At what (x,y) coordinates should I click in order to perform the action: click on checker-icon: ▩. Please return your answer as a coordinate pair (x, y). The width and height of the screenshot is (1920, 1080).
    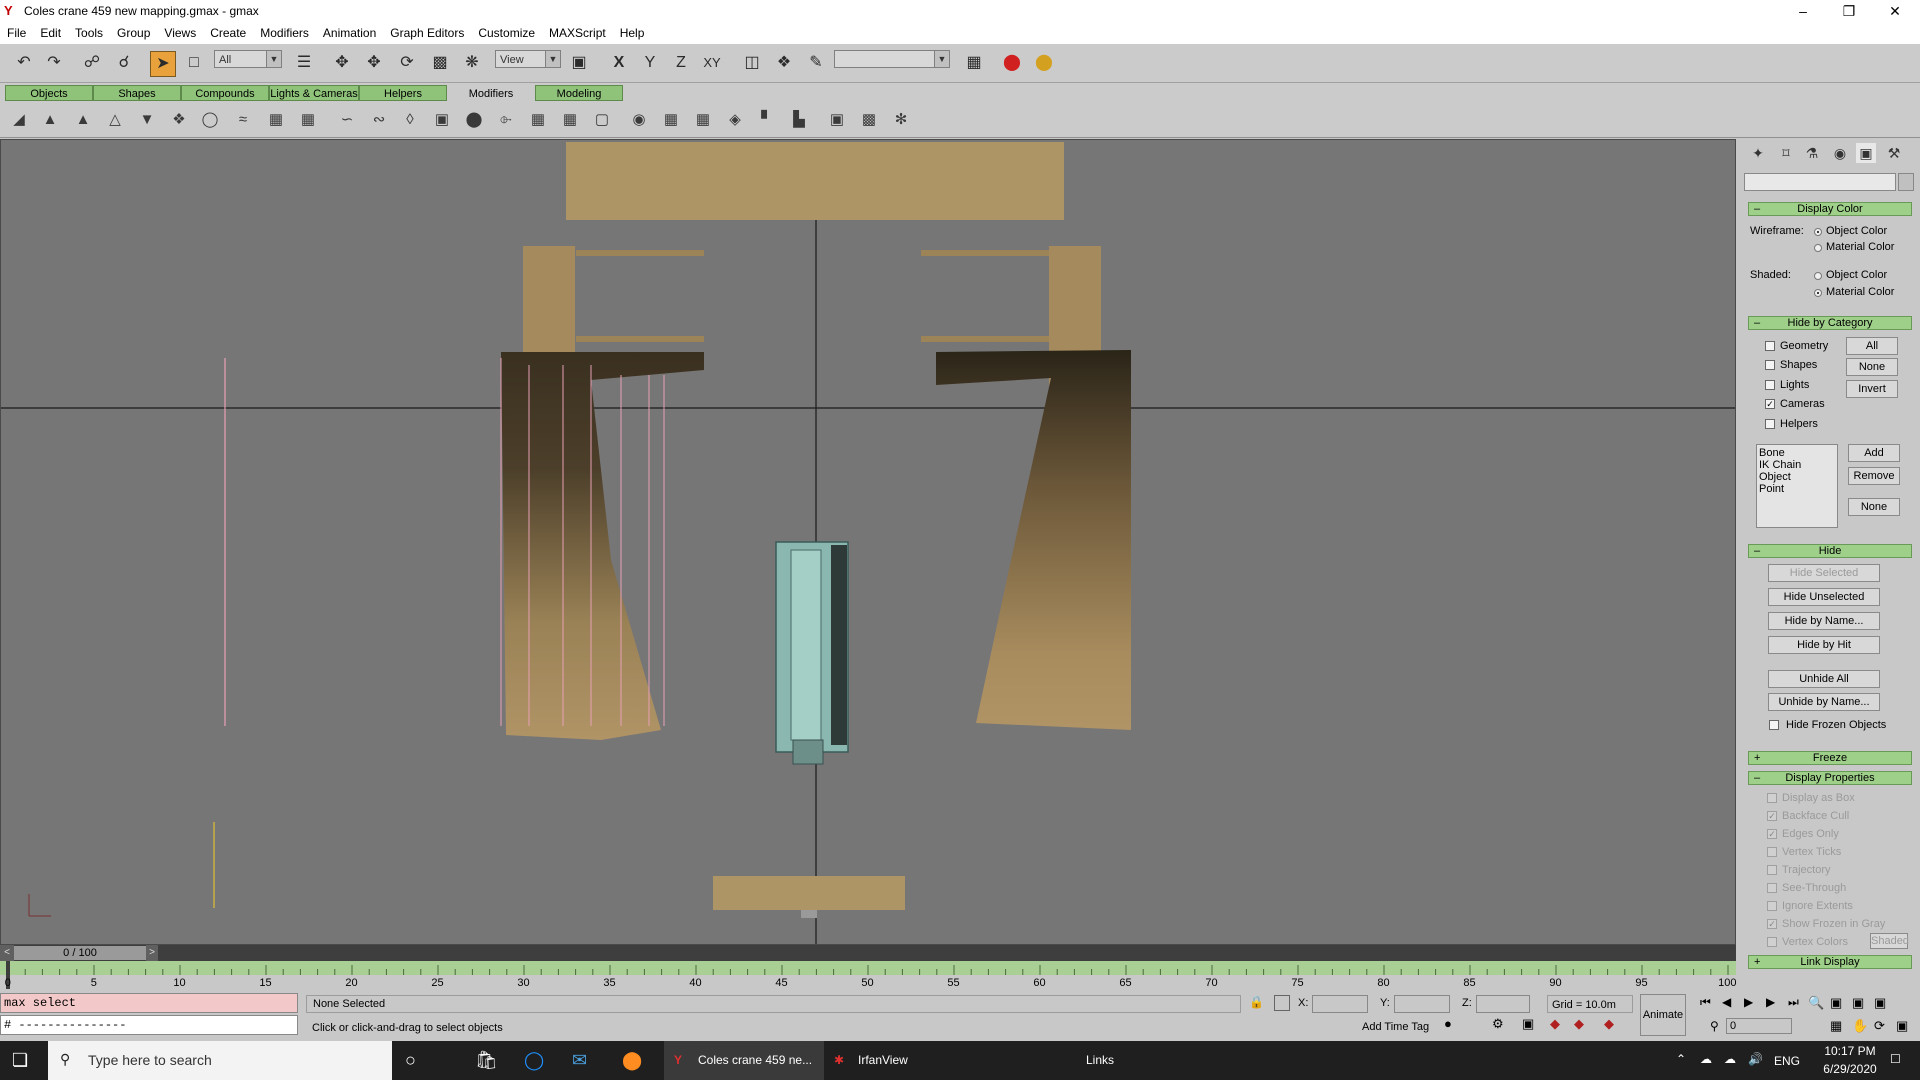
    Looking at the image, I should click on (869, 120).